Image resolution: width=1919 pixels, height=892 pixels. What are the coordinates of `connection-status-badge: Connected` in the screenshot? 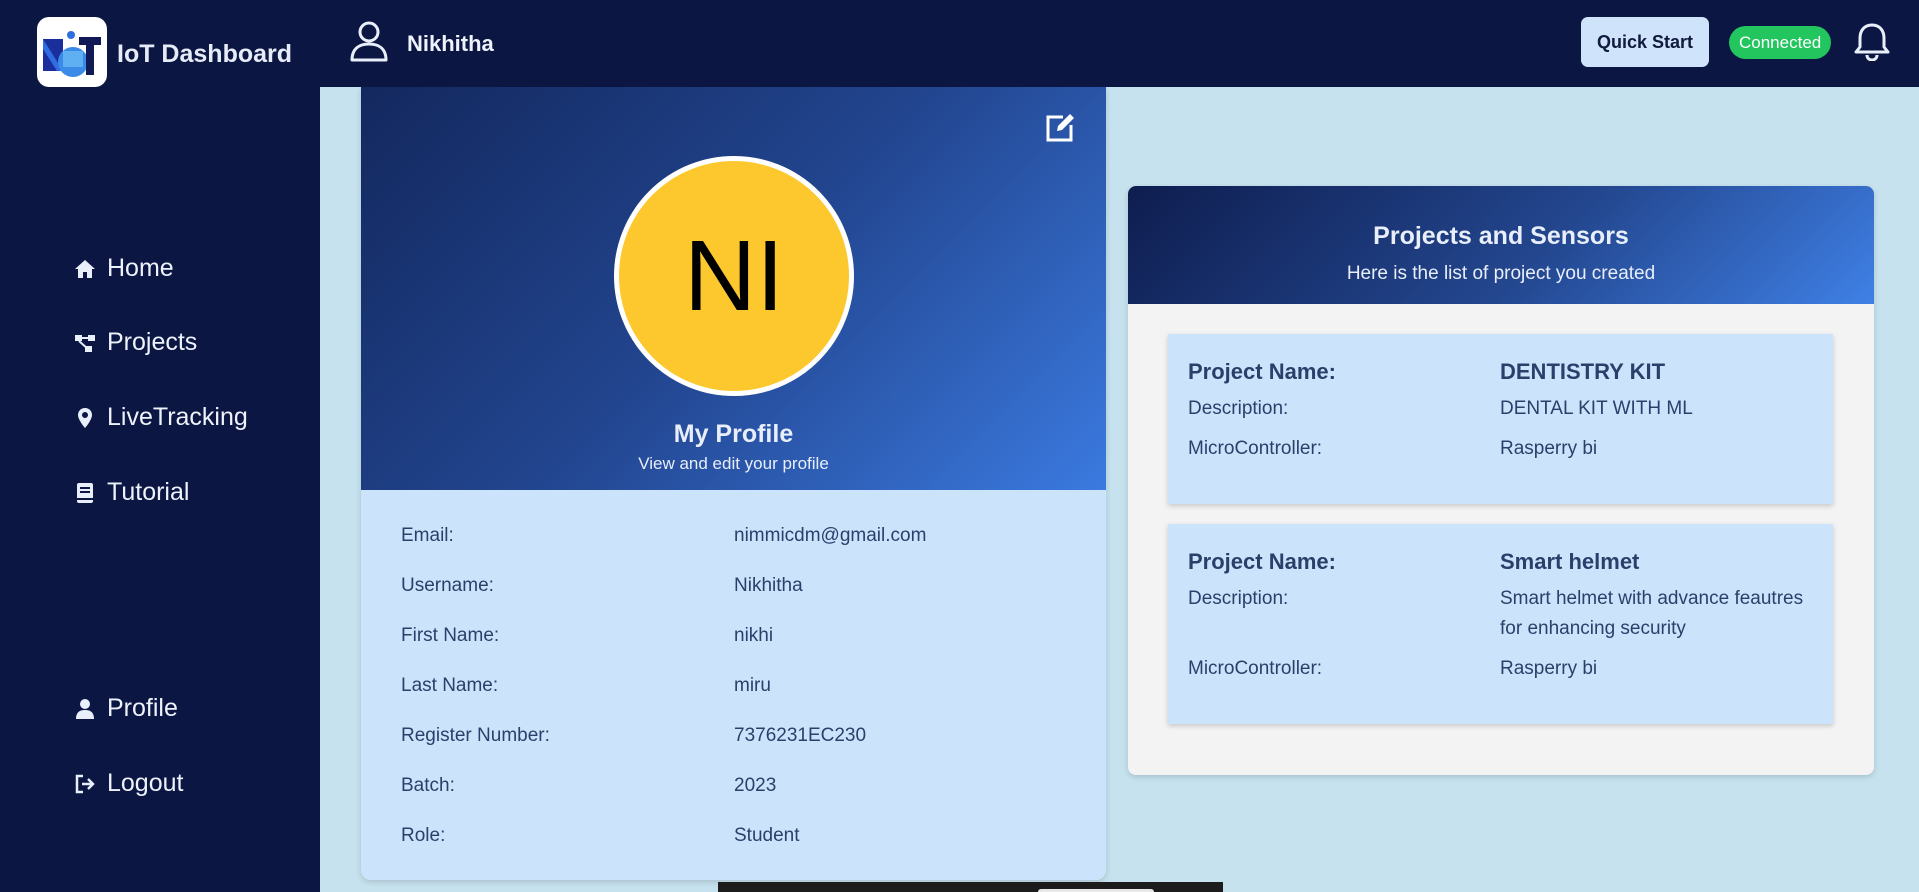 It's located at (1780, 42).